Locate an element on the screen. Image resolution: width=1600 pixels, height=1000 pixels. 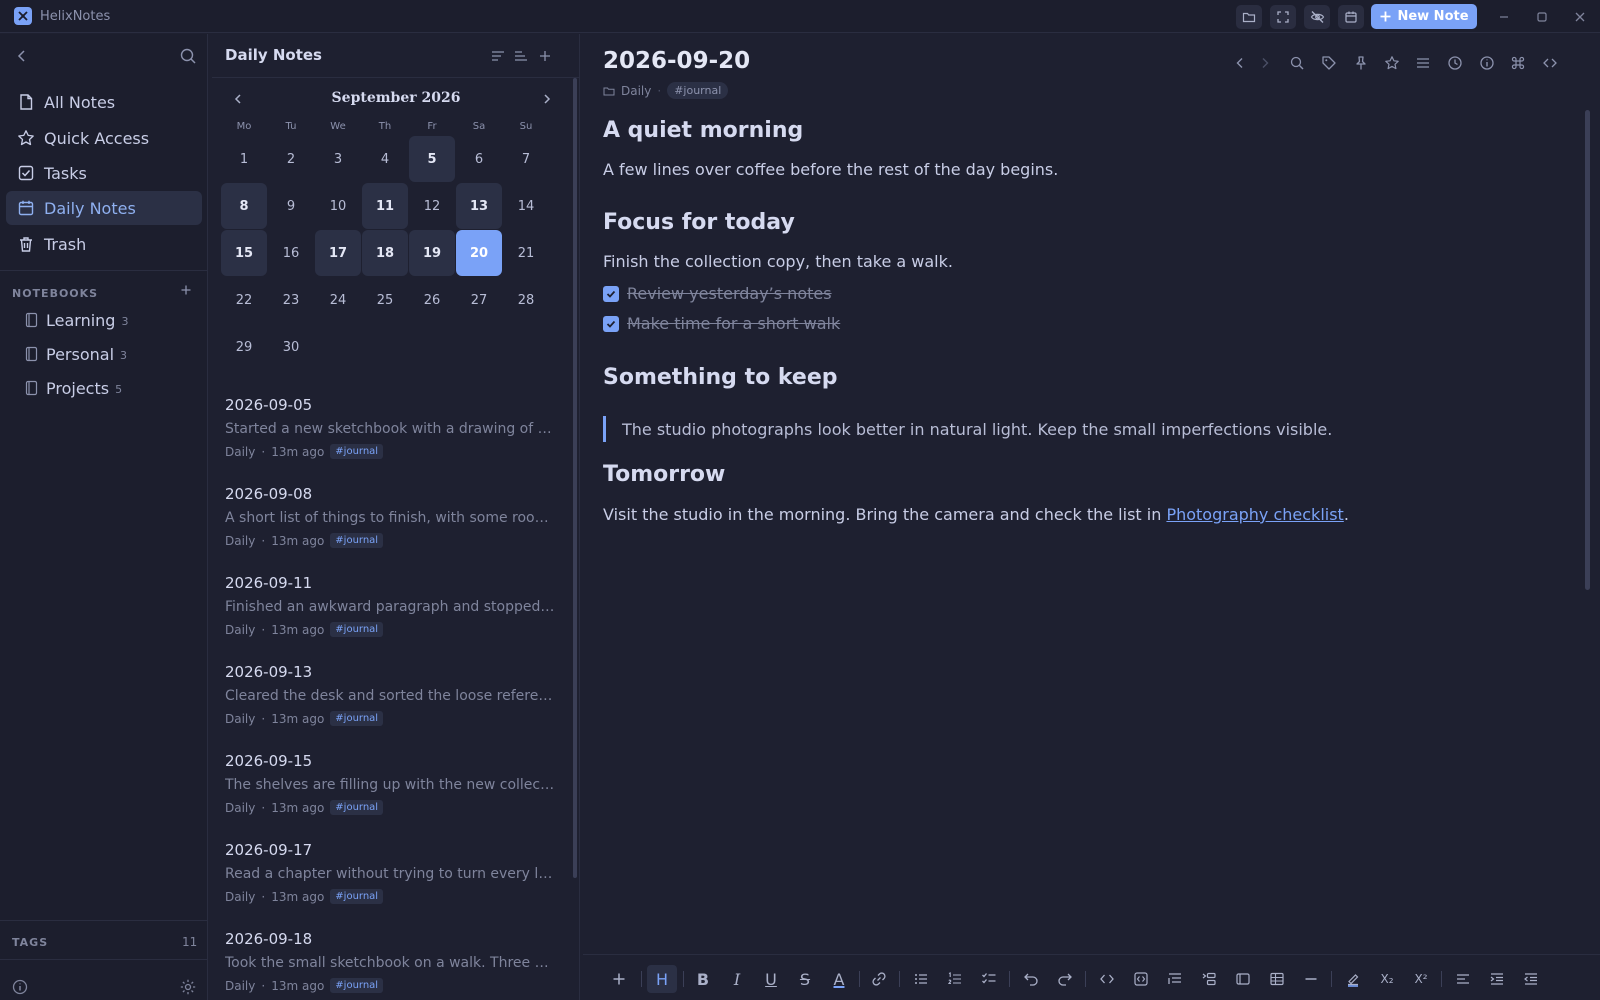
align-left-icon is located at coordinates (1463, 979).